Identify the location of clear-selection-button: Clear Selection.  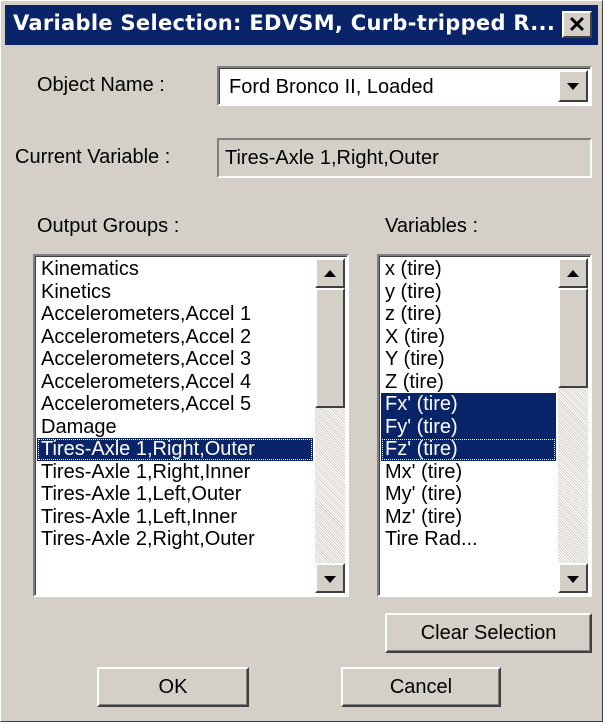
(488, 633).